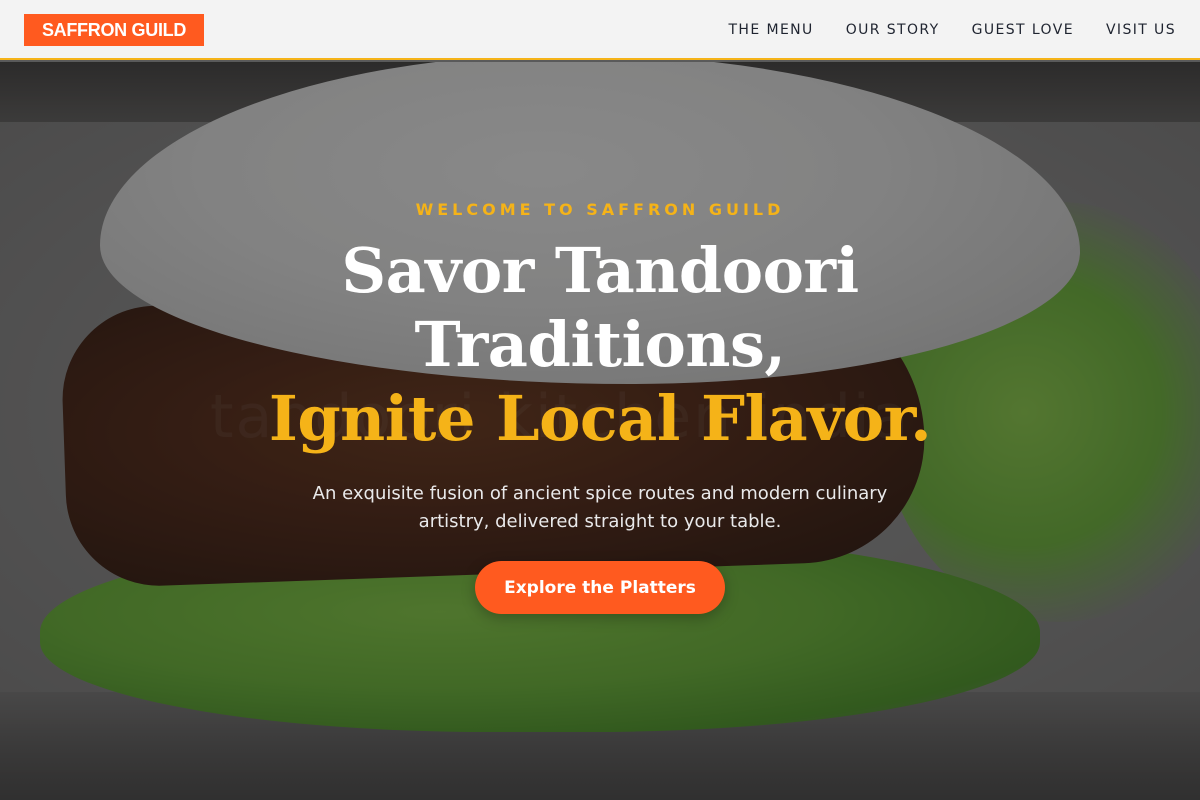 The image size is (1200, 800). I want to click on nav-link-visit-us: VISIT US, so click(1141, 30).